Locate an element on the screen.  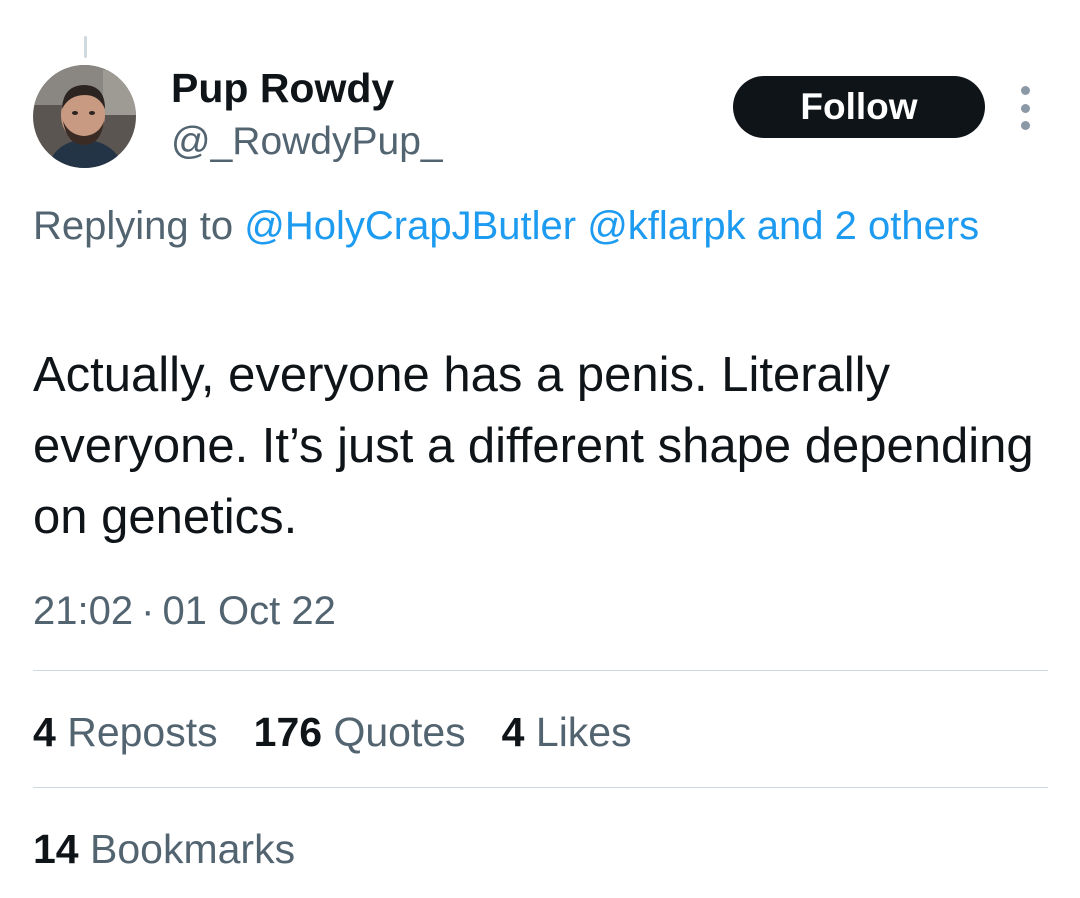
likes-count: 4 is located at coordinates (513, 732).